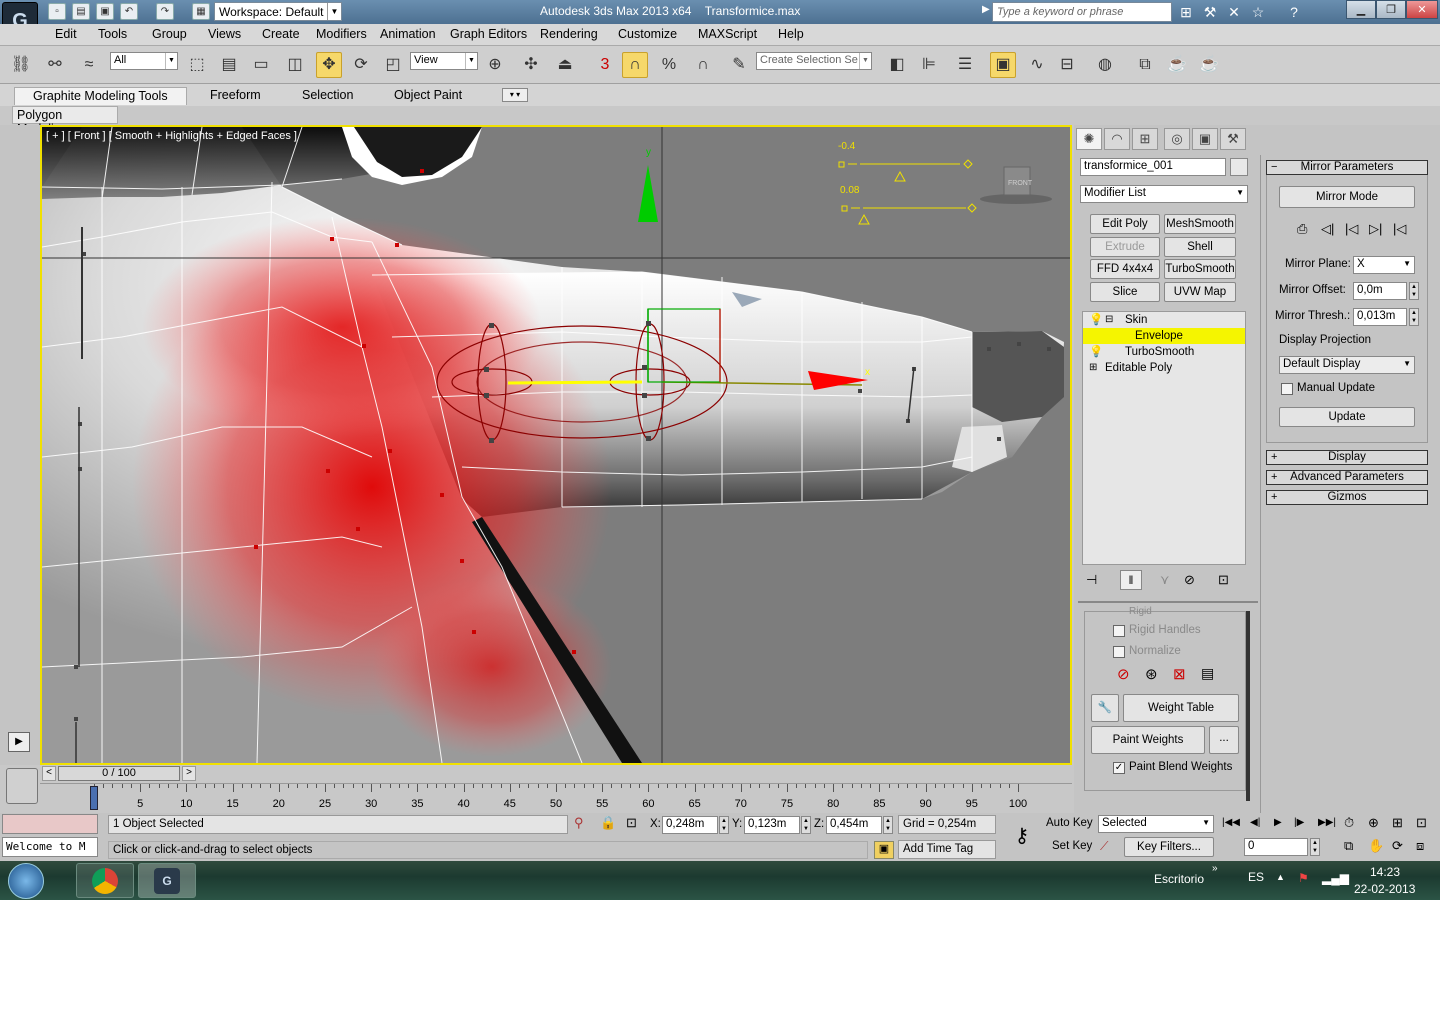  I want to click on menu-help: Help, so click(791, 34).